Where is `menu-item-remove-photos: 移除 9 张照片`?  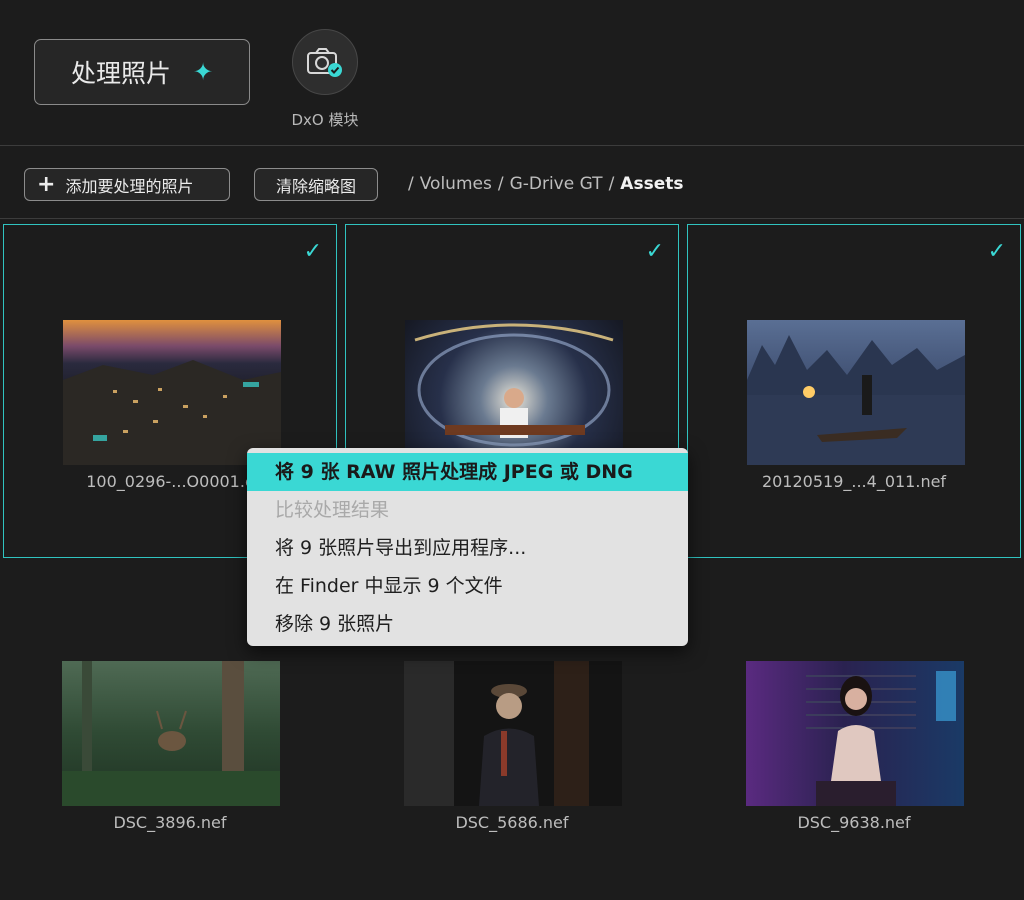 menu-item-remove-photos: 移除 9 张照片 is located at coordinates (467, 624).